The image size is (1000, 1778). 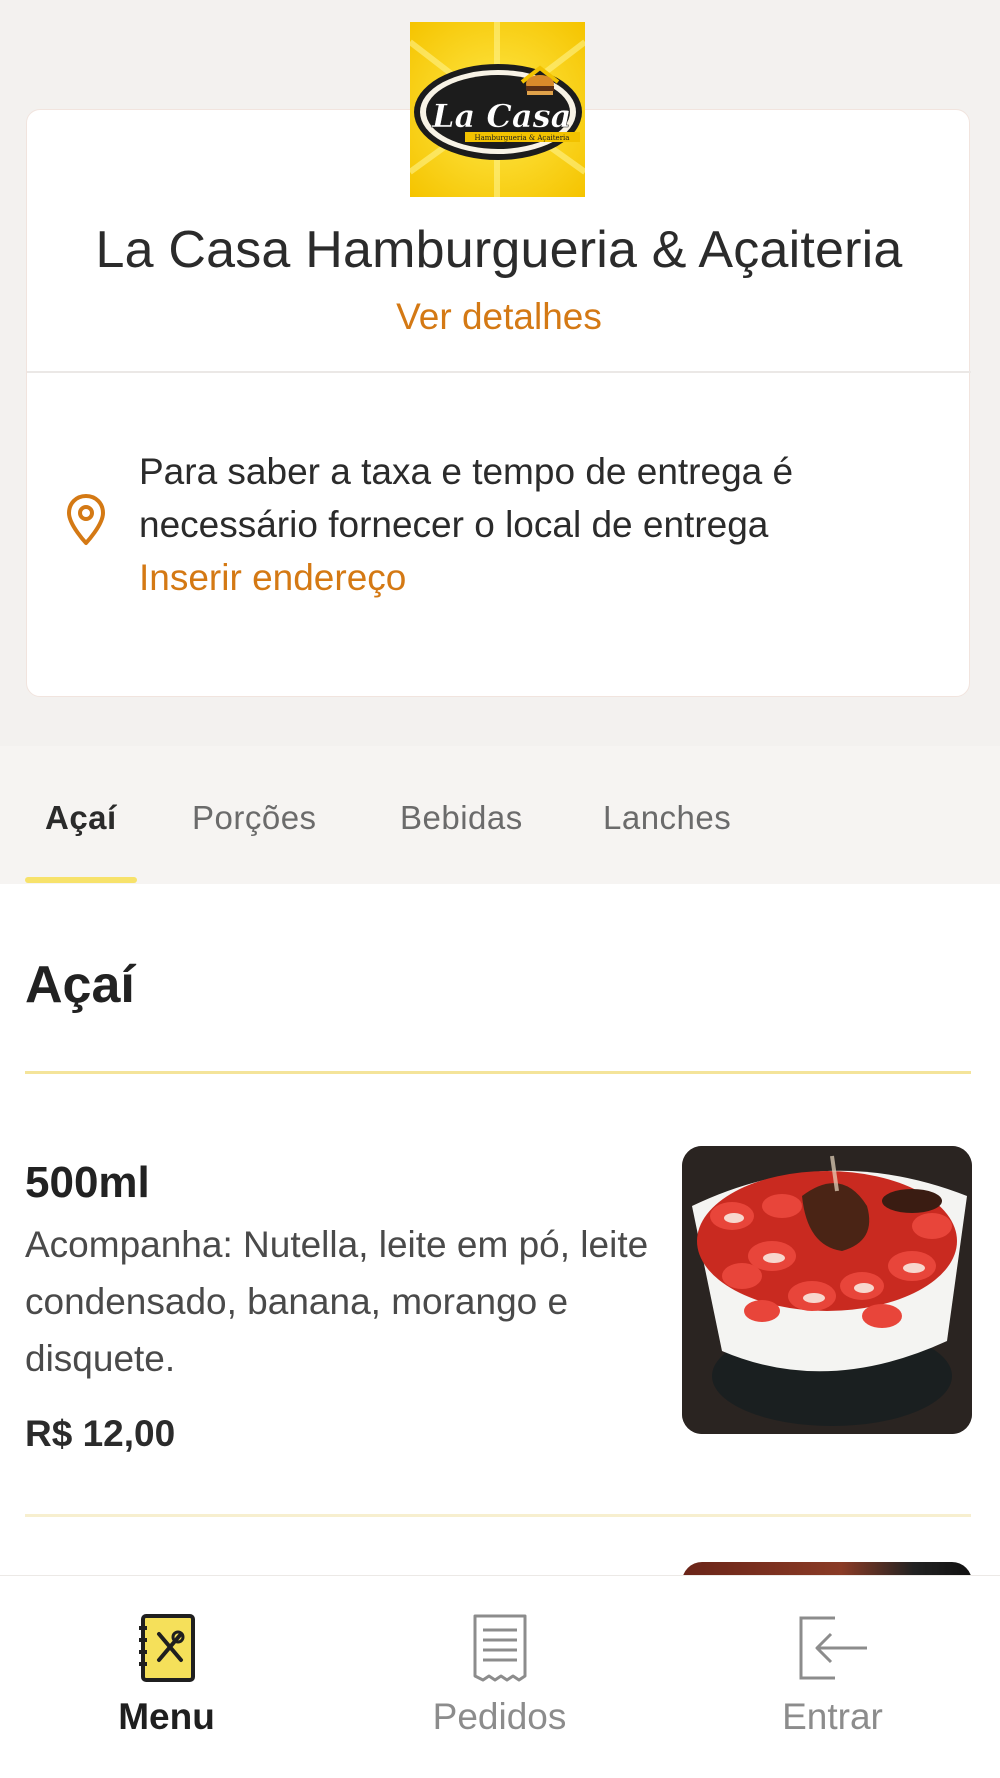 What do you see at coordinates (87, 1182) in the screenshot?
I see `product-name: 500ml` at bounding box center [87, 1182].